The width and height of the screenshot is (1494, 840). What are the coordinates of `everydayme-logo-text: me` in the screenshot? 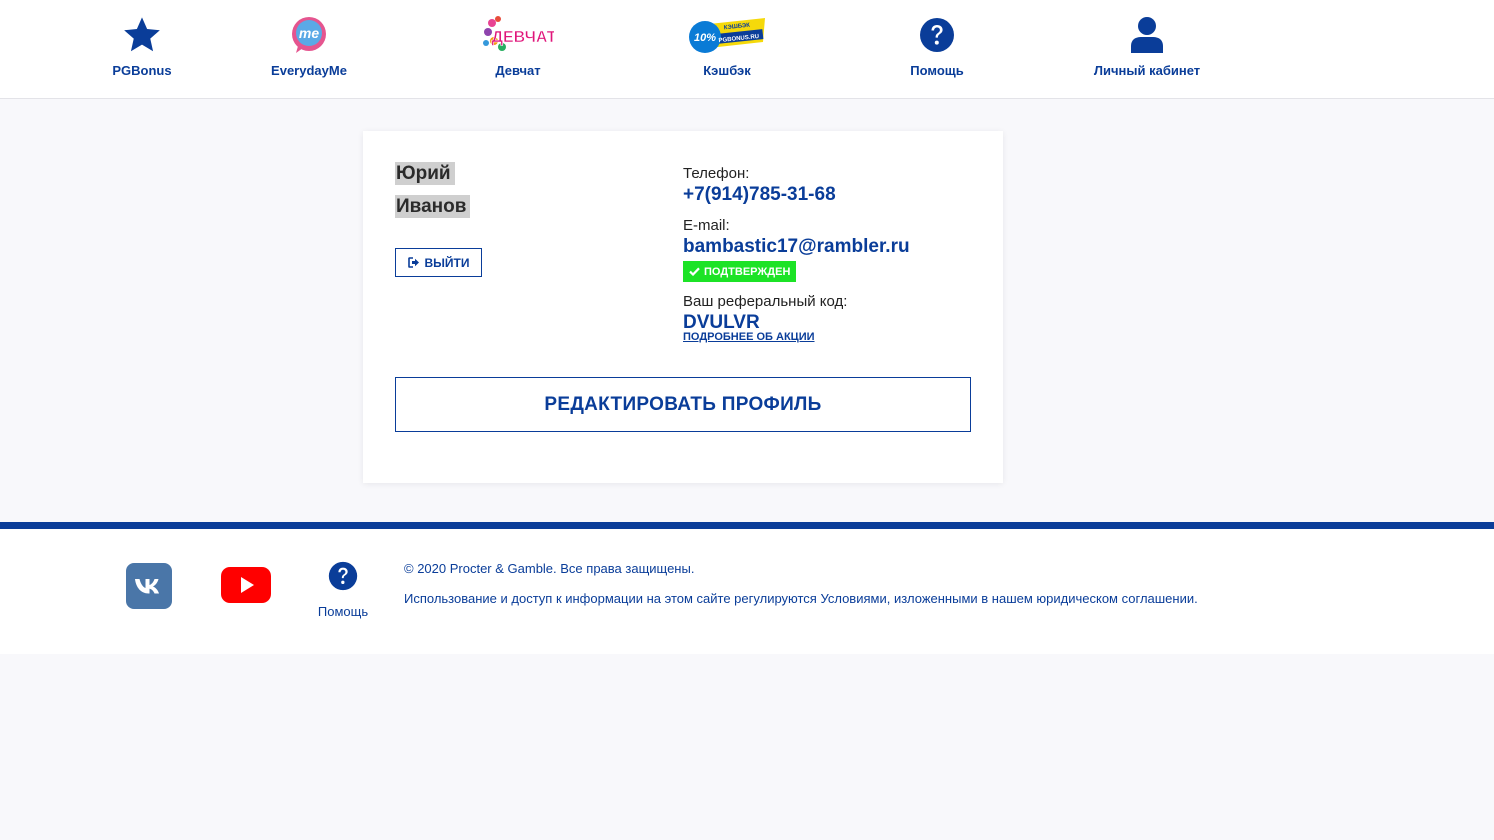 It's located at (309, 33).